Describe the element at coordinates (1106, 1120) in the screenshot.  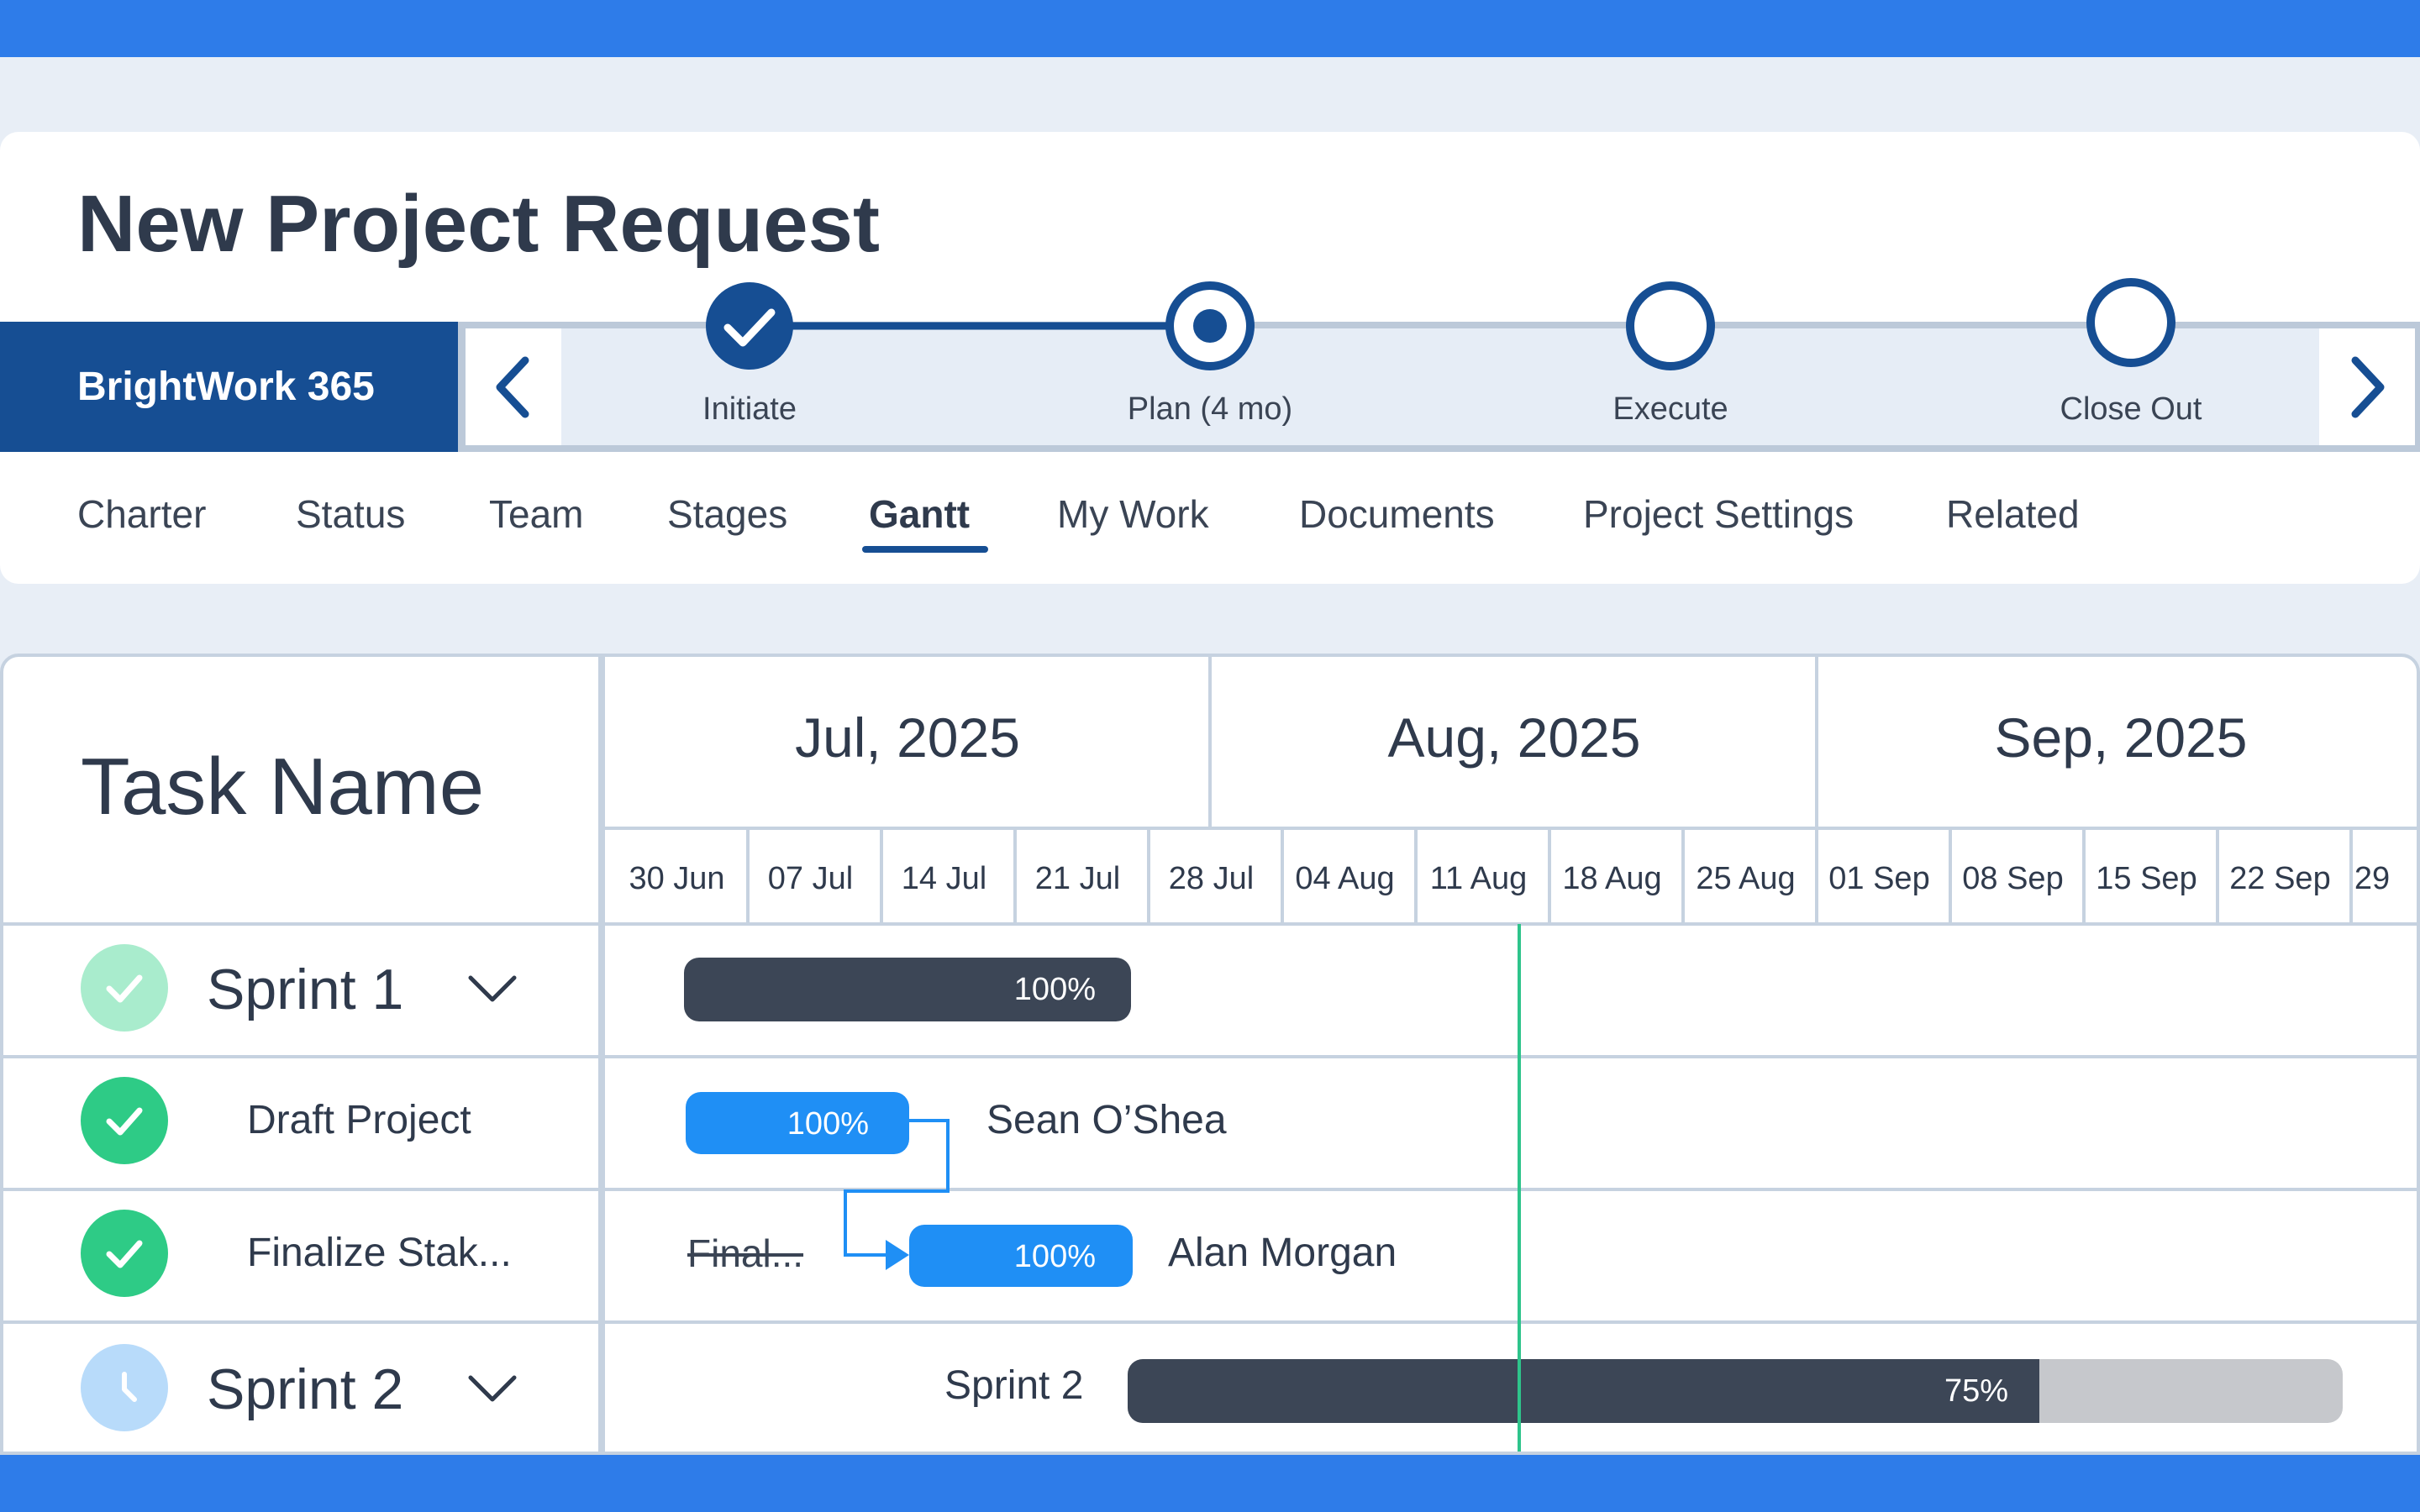
I see `assignee-draft-project: Sean O’Shea` at that location.